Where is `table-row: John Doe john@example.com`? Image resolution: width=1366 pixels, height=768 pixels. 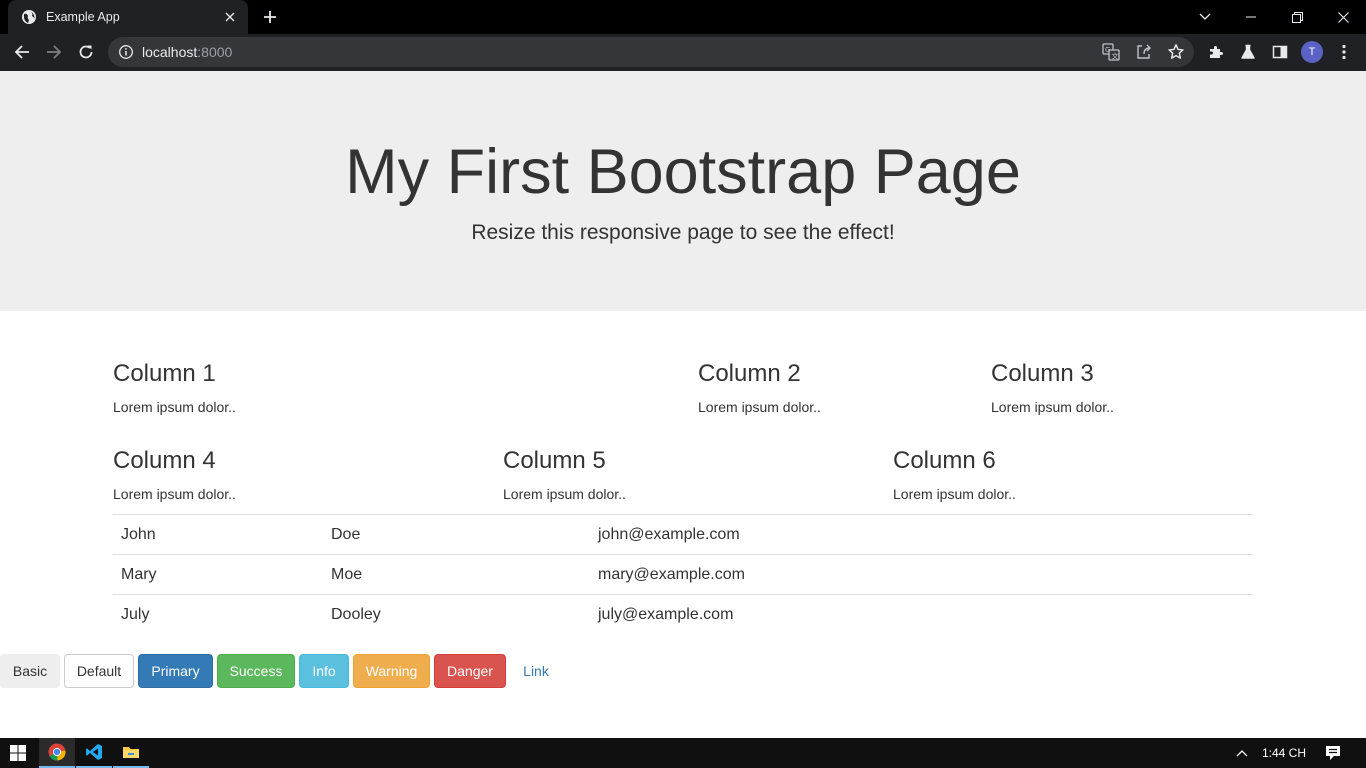
table-row: John Doe john@example.com is located at coordinates (683, 534).